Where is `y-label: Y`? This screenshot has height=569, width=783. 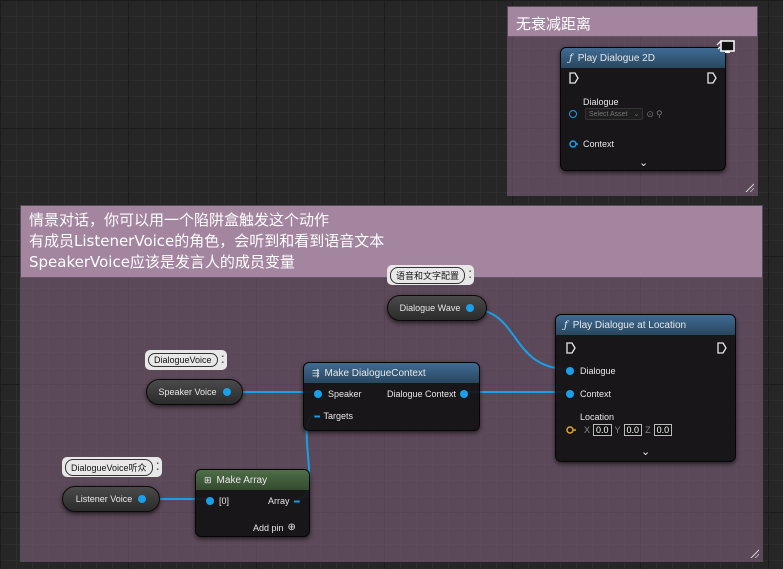 y-label: Y is located at coordinates (617, 430).